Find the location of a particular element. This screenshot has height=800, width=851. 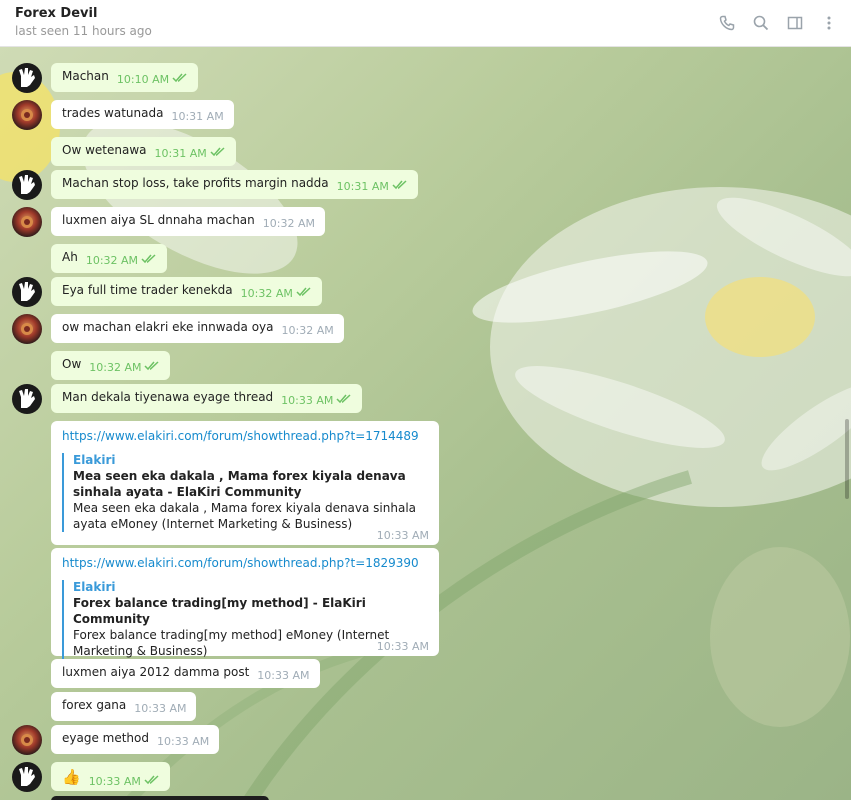

message-text: Machan is located at coordinates (85, 76).